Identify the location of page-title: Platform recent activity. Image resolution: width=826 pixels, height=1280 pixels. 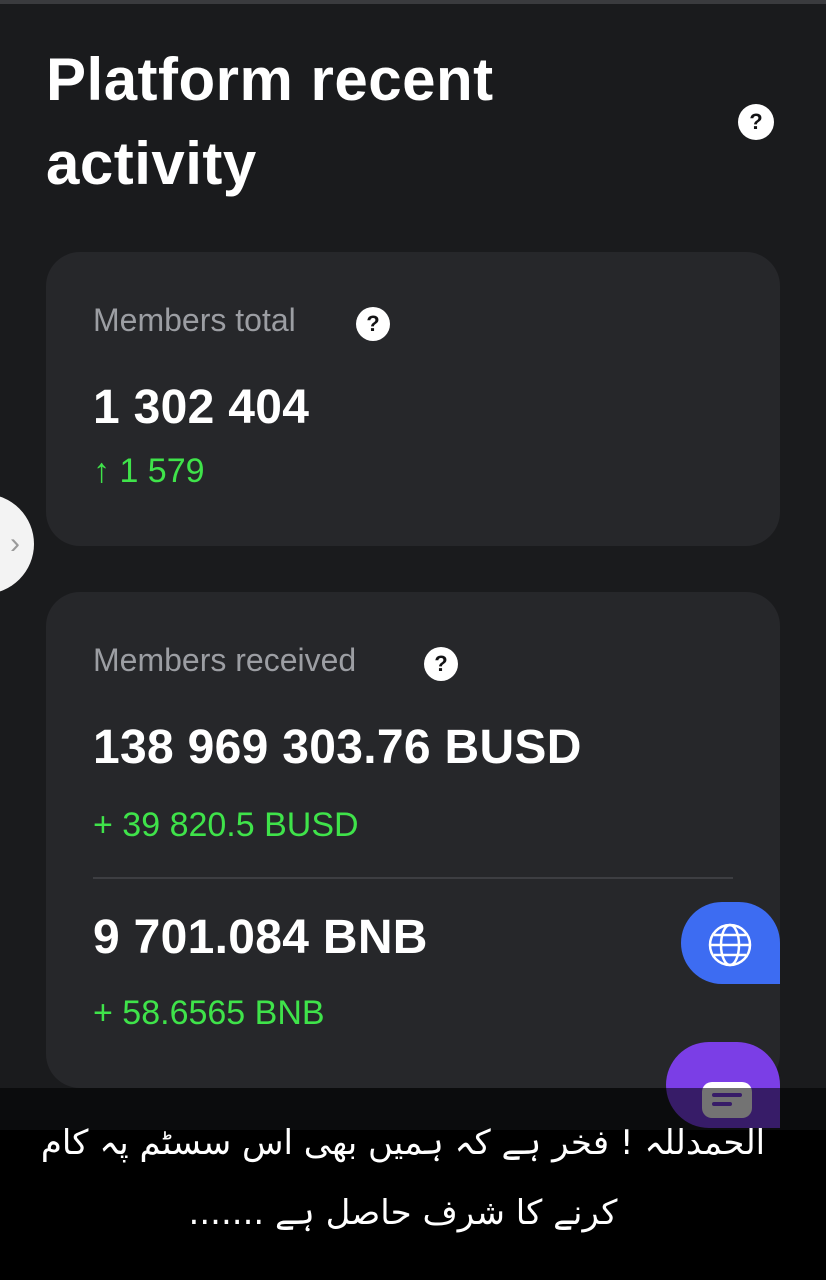
(270, 121).